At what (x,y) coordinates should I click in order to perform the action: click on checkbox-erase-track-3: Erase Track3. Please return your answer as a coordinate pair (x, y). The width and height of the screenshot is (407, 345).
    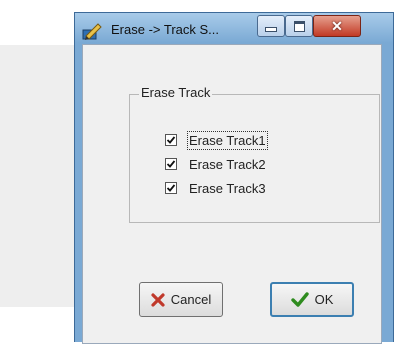
    Looking at the image, I should click on (215, 188).